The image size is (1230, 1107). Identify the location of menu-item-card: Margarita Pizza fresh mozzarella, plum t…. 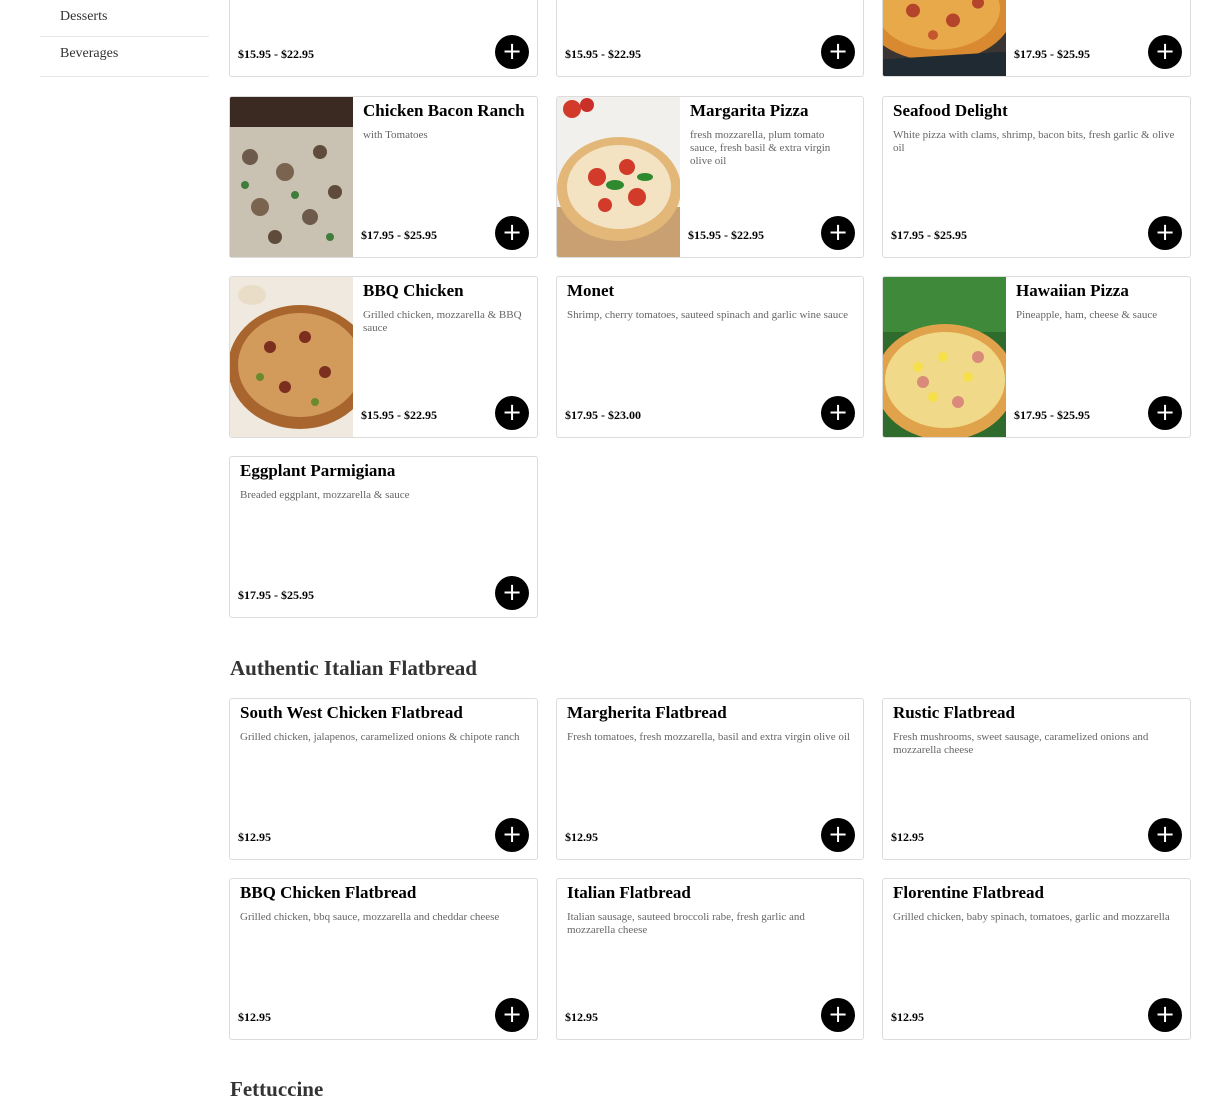
(710, 177).